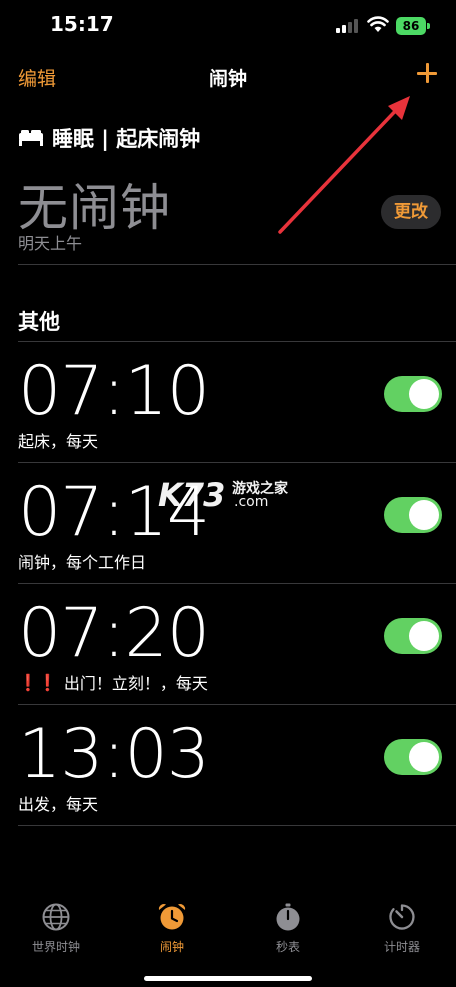 The image size is (456, 987). Describe the element at coordinates (114, 754) in the screenshot. I see `alarm-time: 13:03` at that location.